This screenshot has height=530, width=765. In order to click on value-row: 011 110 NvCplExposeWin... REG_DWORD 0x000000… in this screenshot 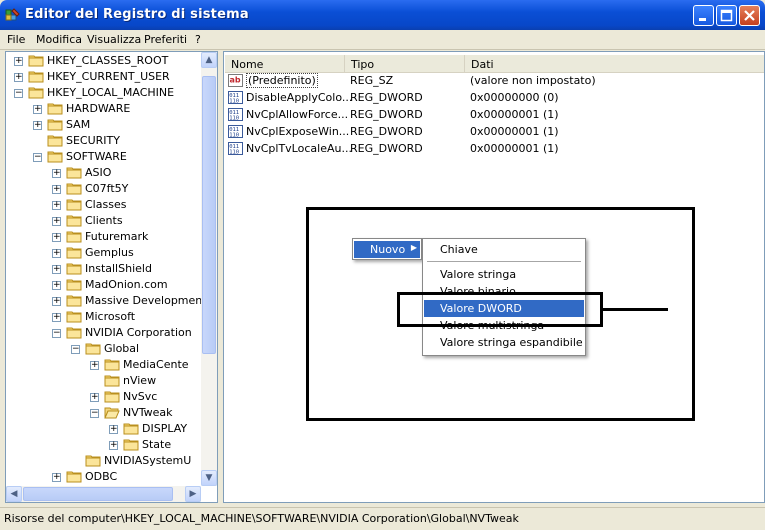, I will do `click(488, 132)`.